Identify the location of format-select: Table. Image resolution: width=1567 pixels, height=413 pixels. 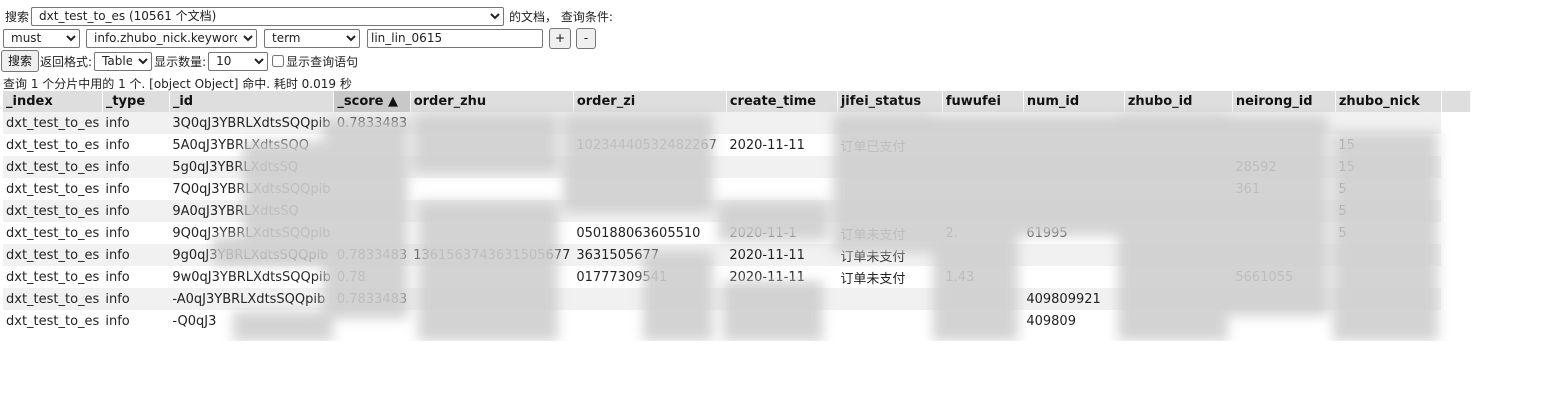
(123, 61).